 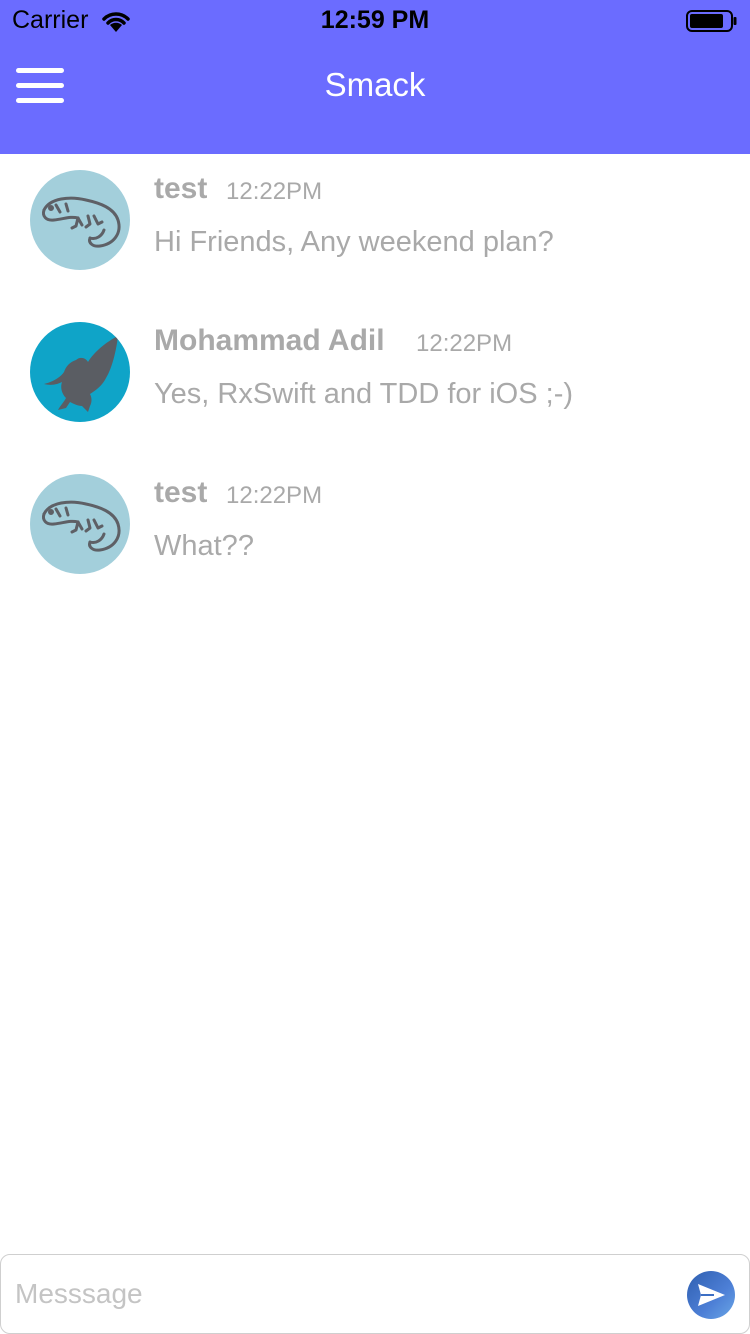 I want to click on message-row: test 12:22PM What??, so click(x=375, y=528).